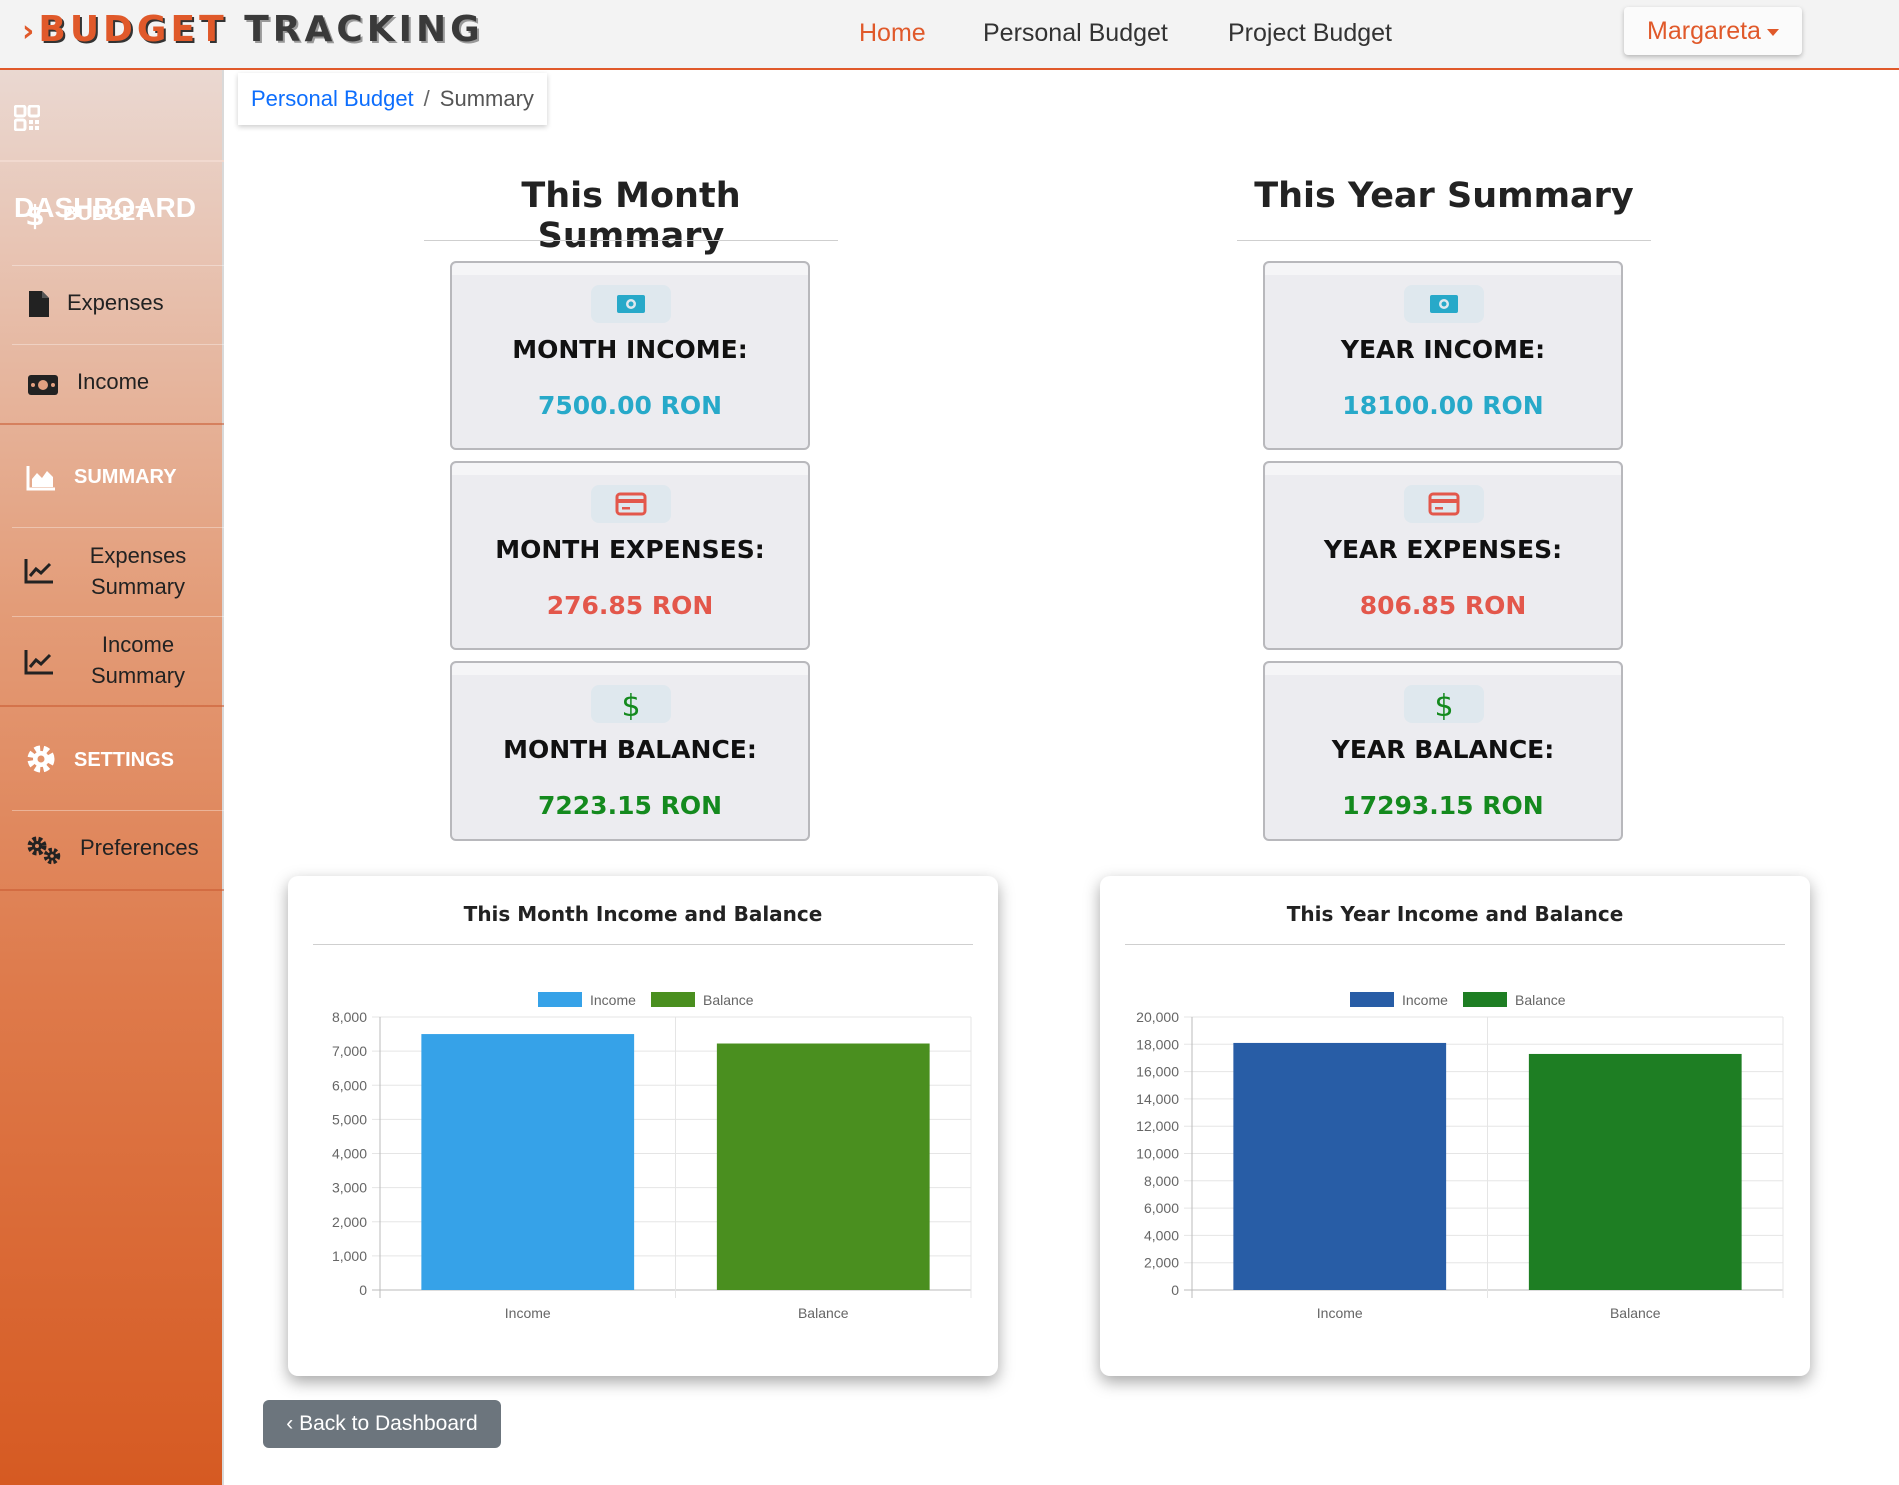 This screenshot has width=1899, height=1485. Describe the element at coordinates (528, 1313) in the screenshot. I see `x-tick-label: Income` at that location.